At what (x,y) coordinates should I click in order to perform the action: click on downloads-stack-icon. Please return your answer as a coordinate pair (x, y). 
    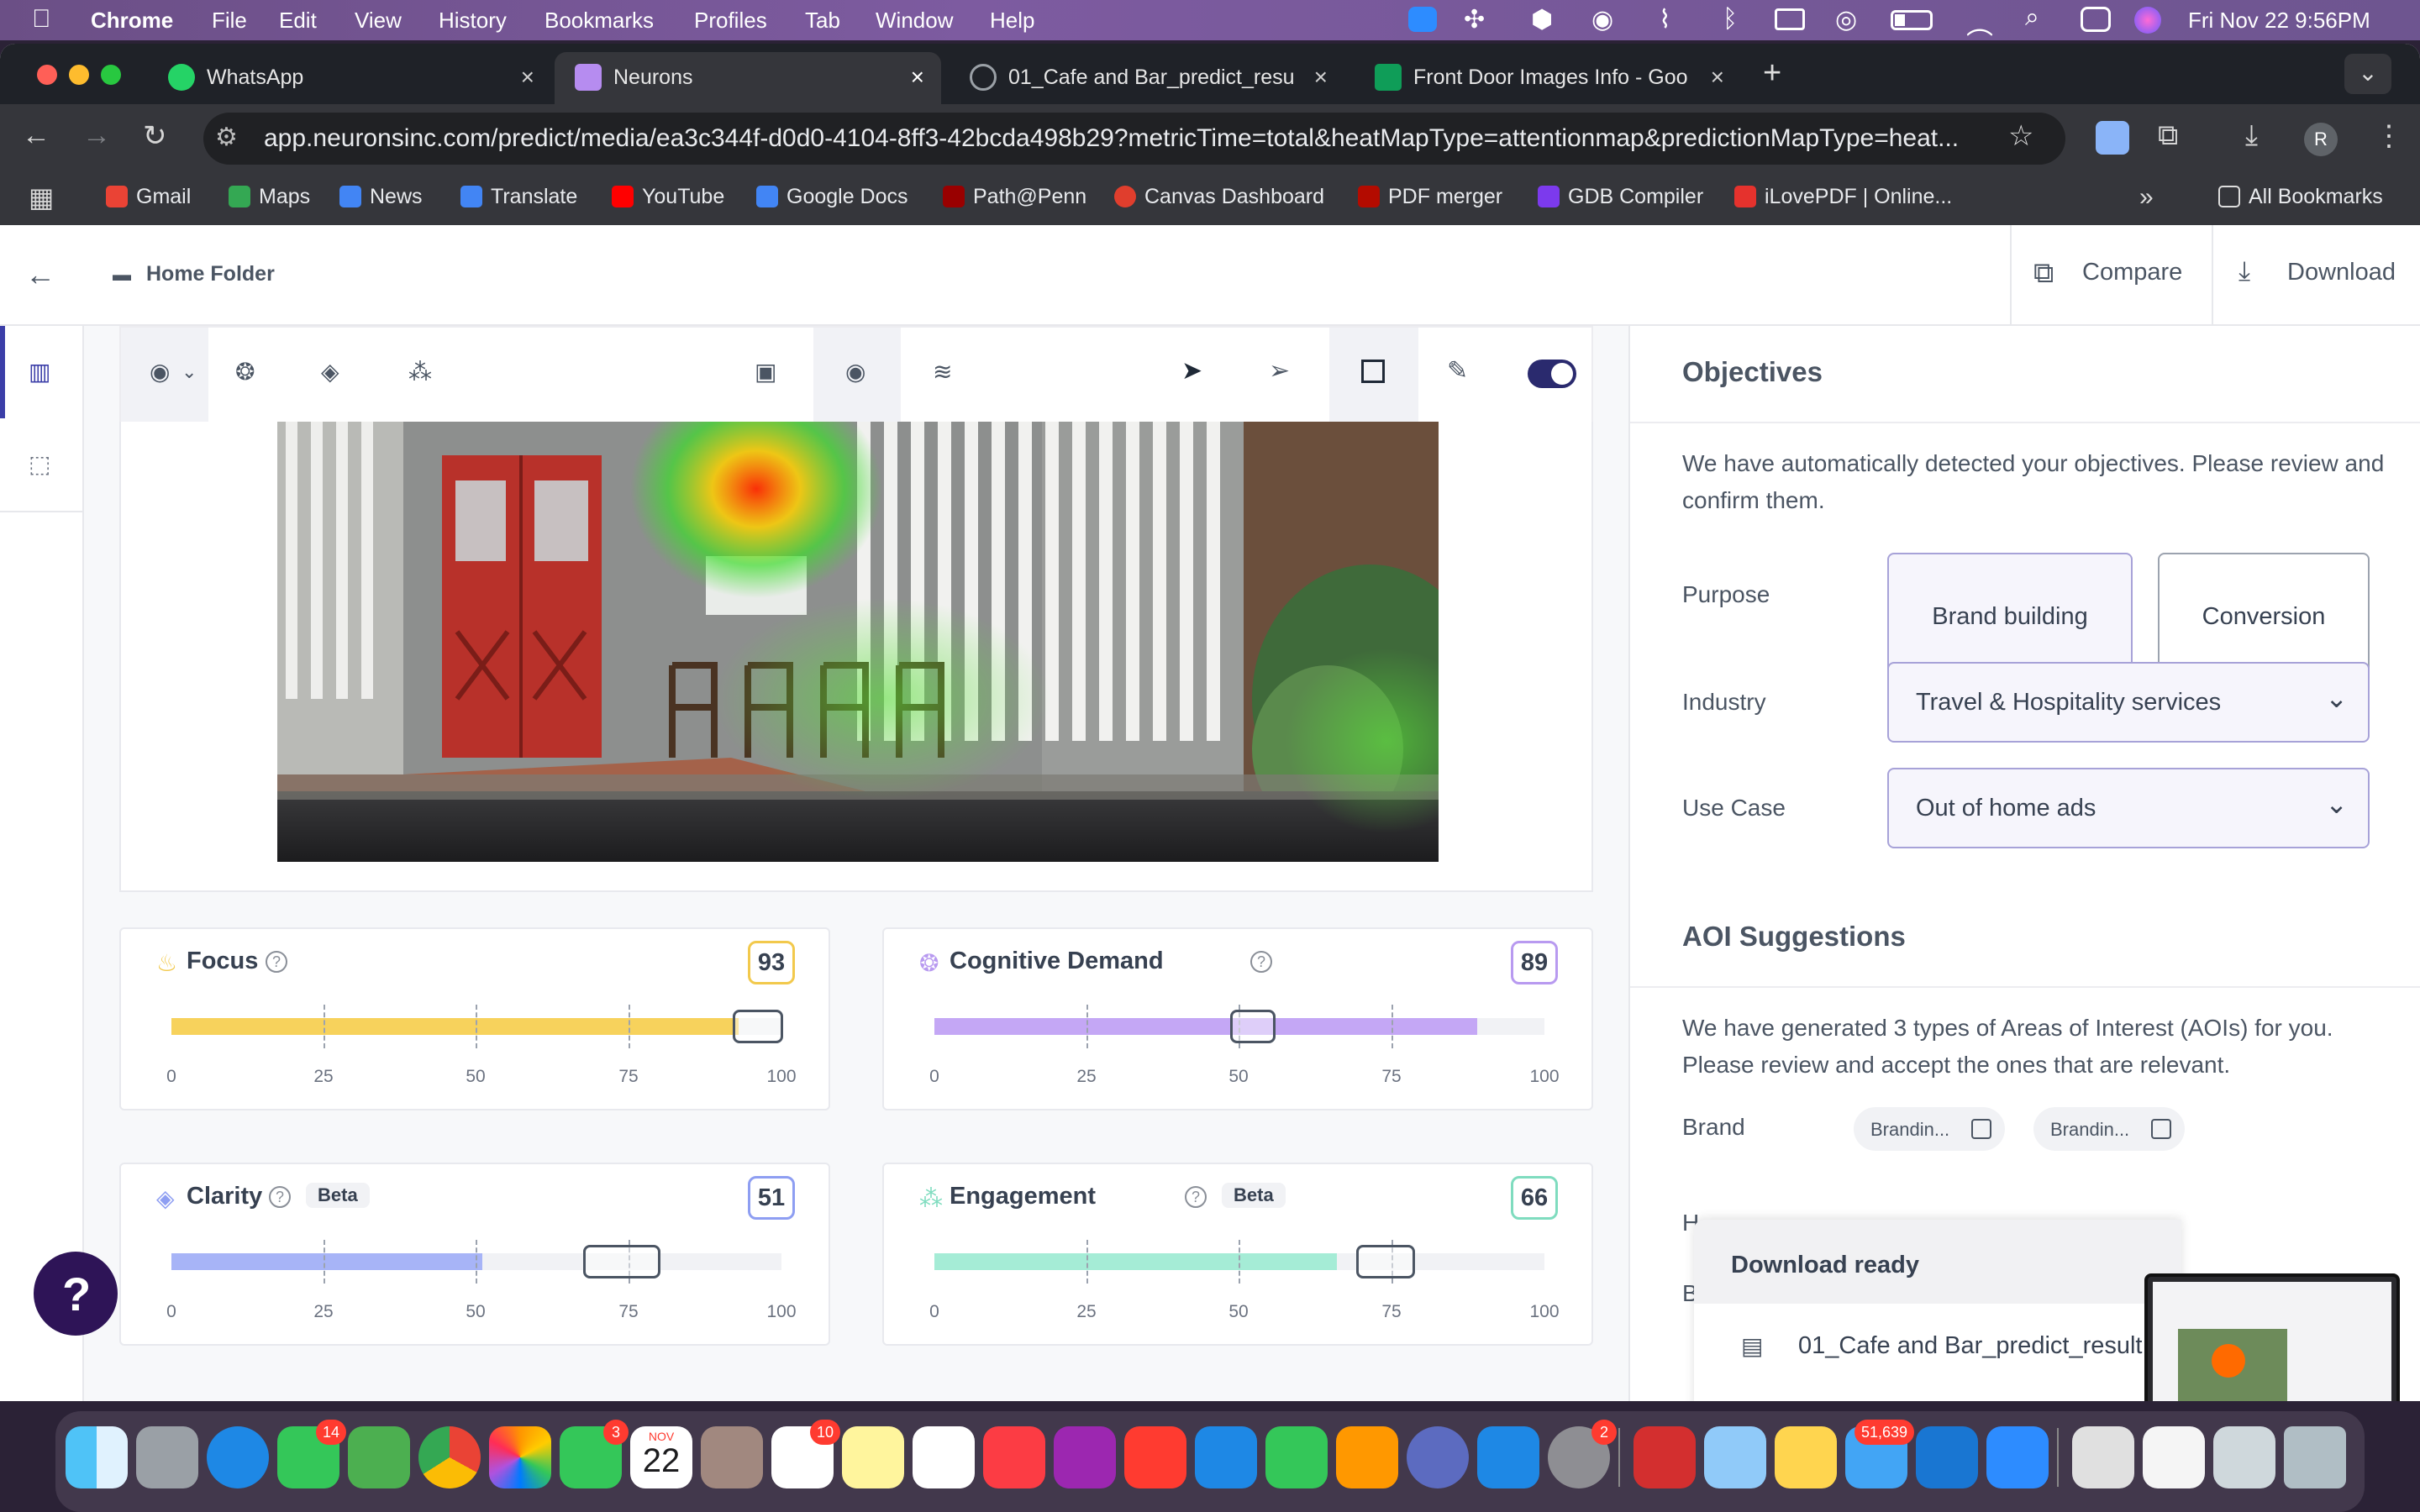
    Looking at the image, I should click on (2244, 1457).